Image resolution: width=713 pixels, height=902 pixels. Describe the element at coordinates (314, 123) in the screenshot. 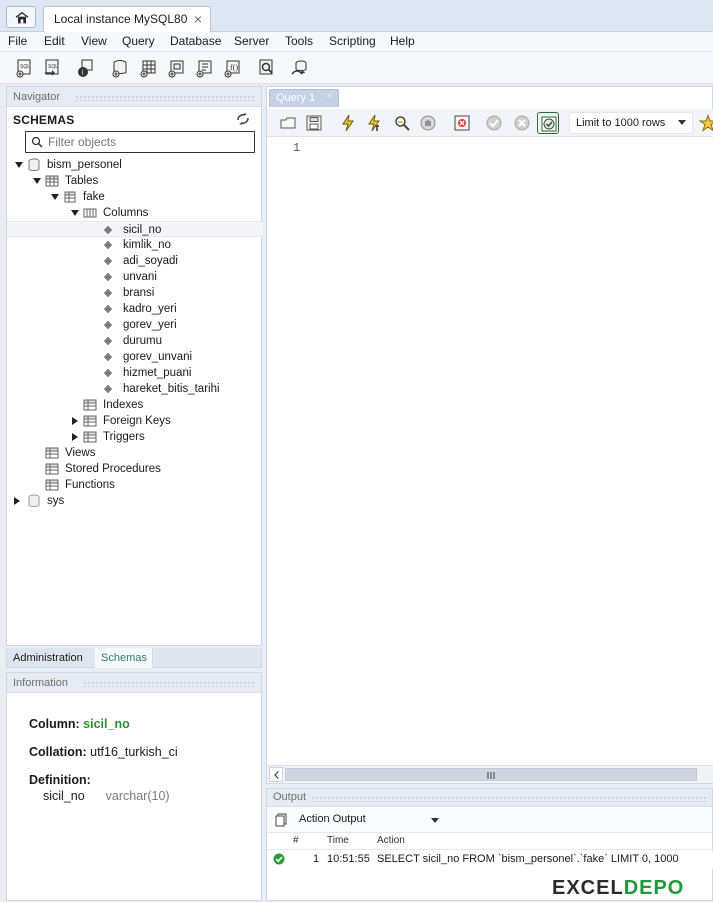

I see `save-button` at that location.